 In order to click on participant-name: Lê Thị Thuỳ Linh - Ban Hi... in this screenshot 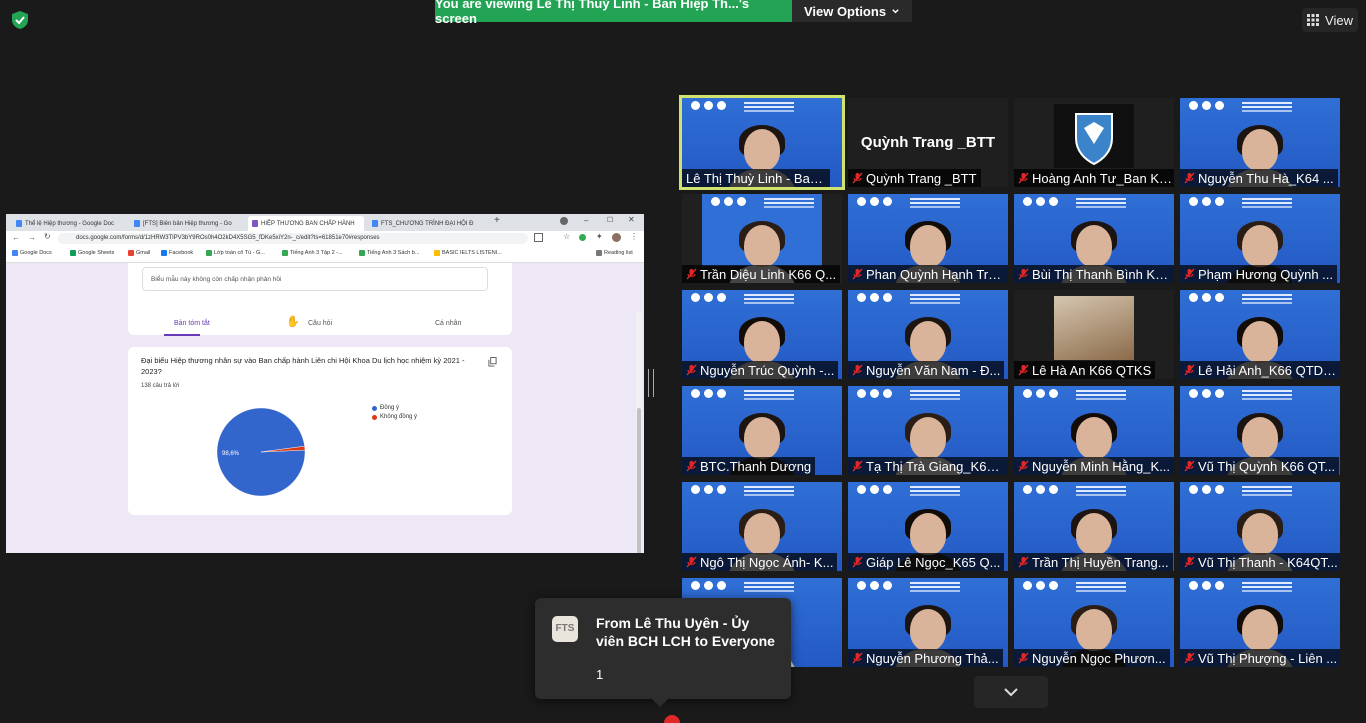, I will do `click(756, 178)`.